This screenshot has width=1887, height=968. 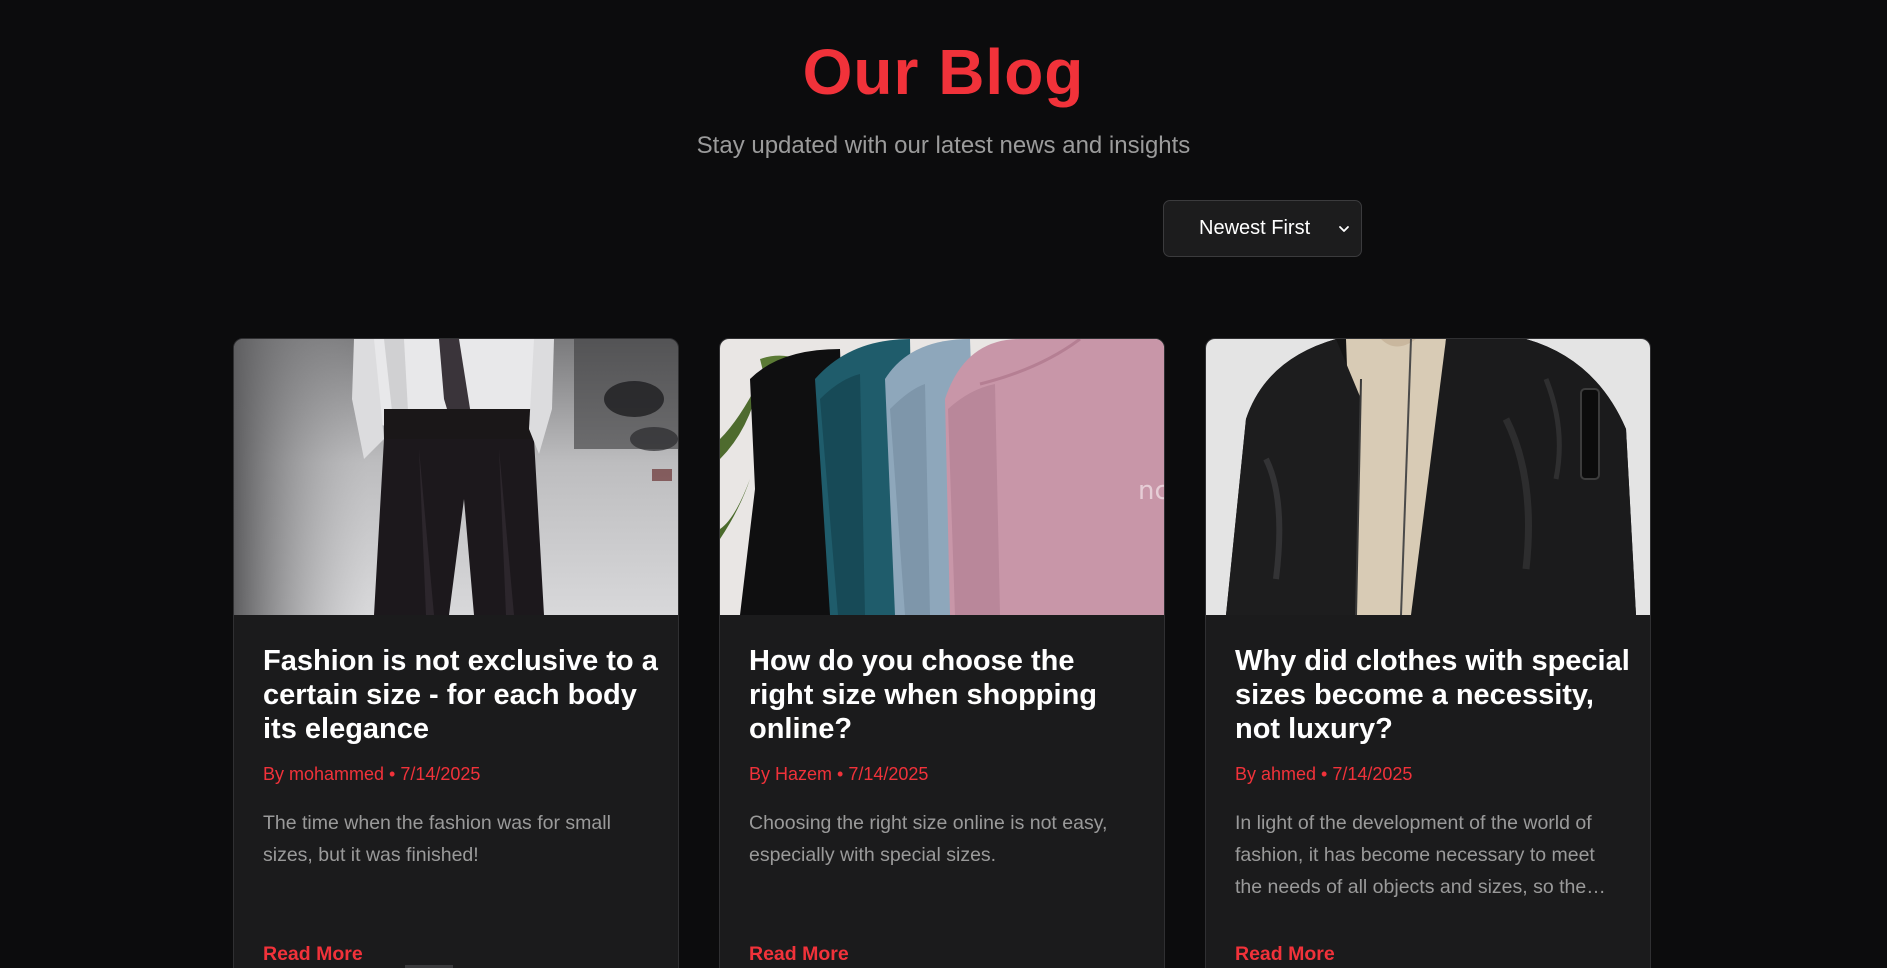 I want to click on post-meta: By mohammed • 7/14/2025, so click(x=372, y=774).